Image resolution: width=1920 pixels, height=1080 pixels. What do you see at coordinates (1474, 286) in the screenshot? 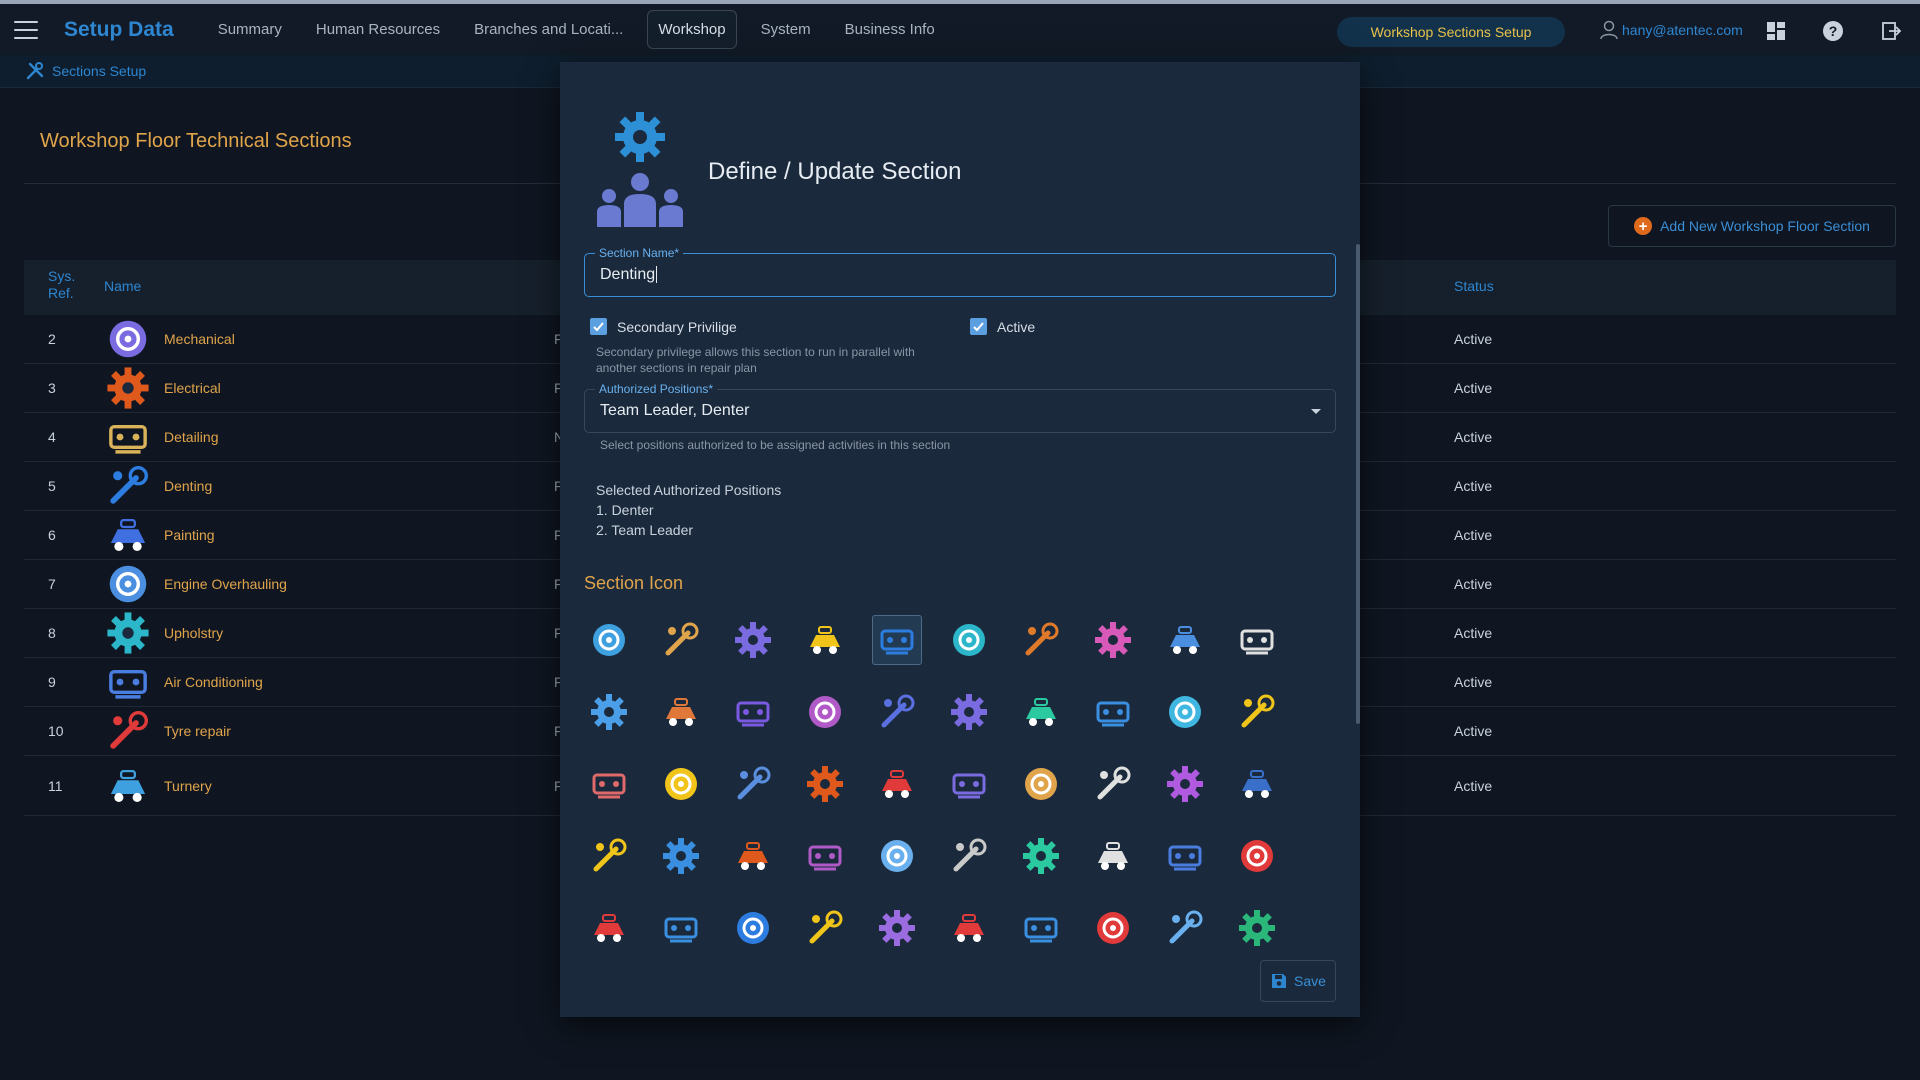
I see `header-status: Status` at bounding box center [1474, 286].